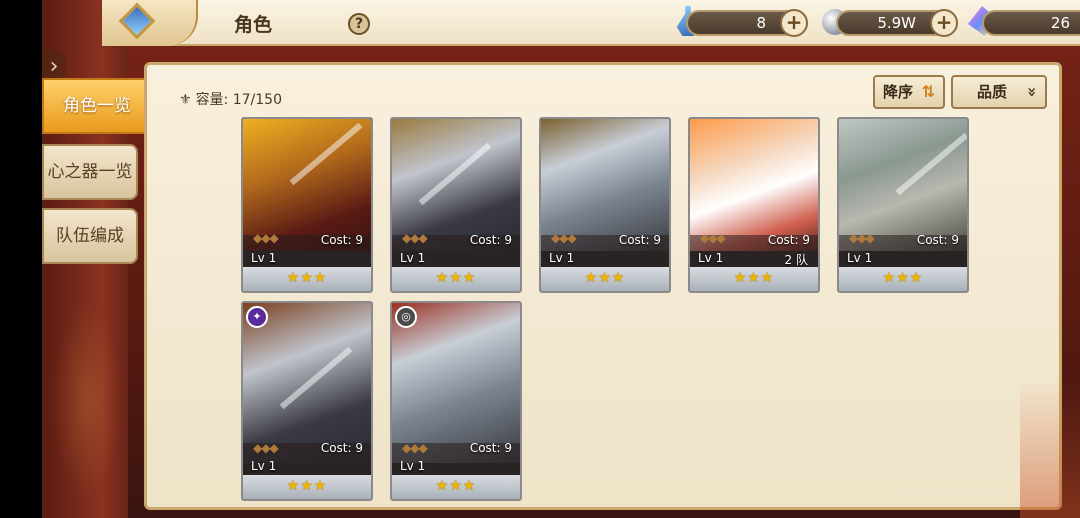 Image resolution: width=1080 pixels, height=518 pixels. What do you see at coordinates (754, 205) in the screenshot?
I see `character-card: ◆◆◆ Cost: 9 Lv 1 2 队 ★★★` at bounding box center [754, 205].